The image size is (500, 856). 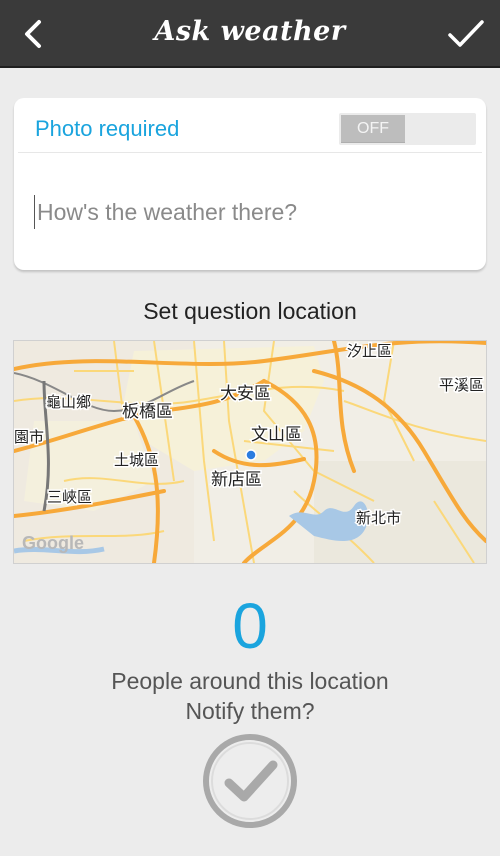 I want to click on top-bar: Ask weather, so click(x=250, y=34).